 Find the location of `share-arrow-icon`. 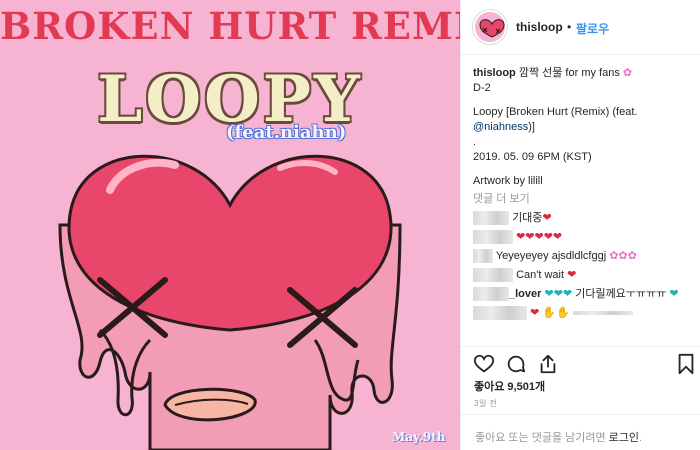

share-arrow-icon is located at coordinates (548, 364).